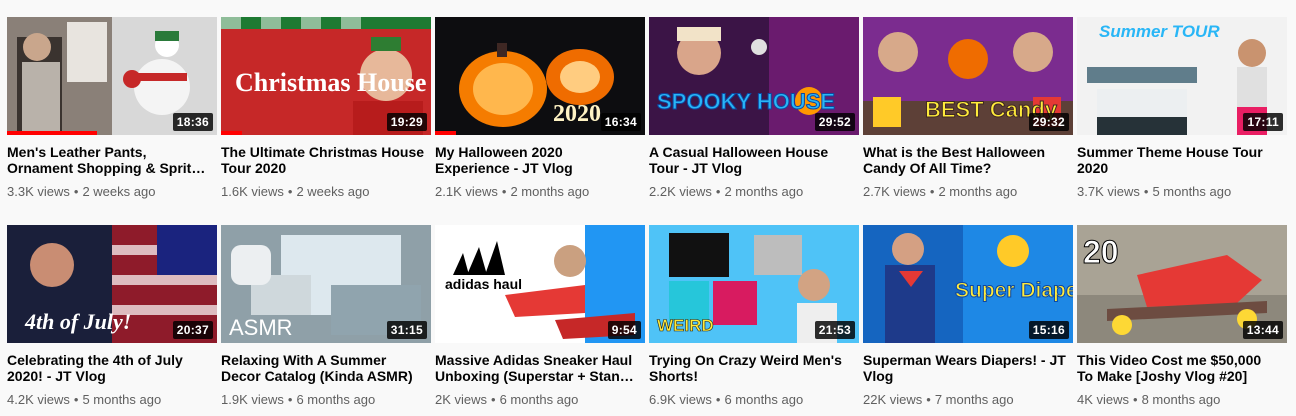 The width and height of the screenshot is (1296, 416). What do you see at coordinates (1182, 160) in the screenshot?
I see `video-title: Summer Theme House Tour 2020` at bounding box center [1182, 160].